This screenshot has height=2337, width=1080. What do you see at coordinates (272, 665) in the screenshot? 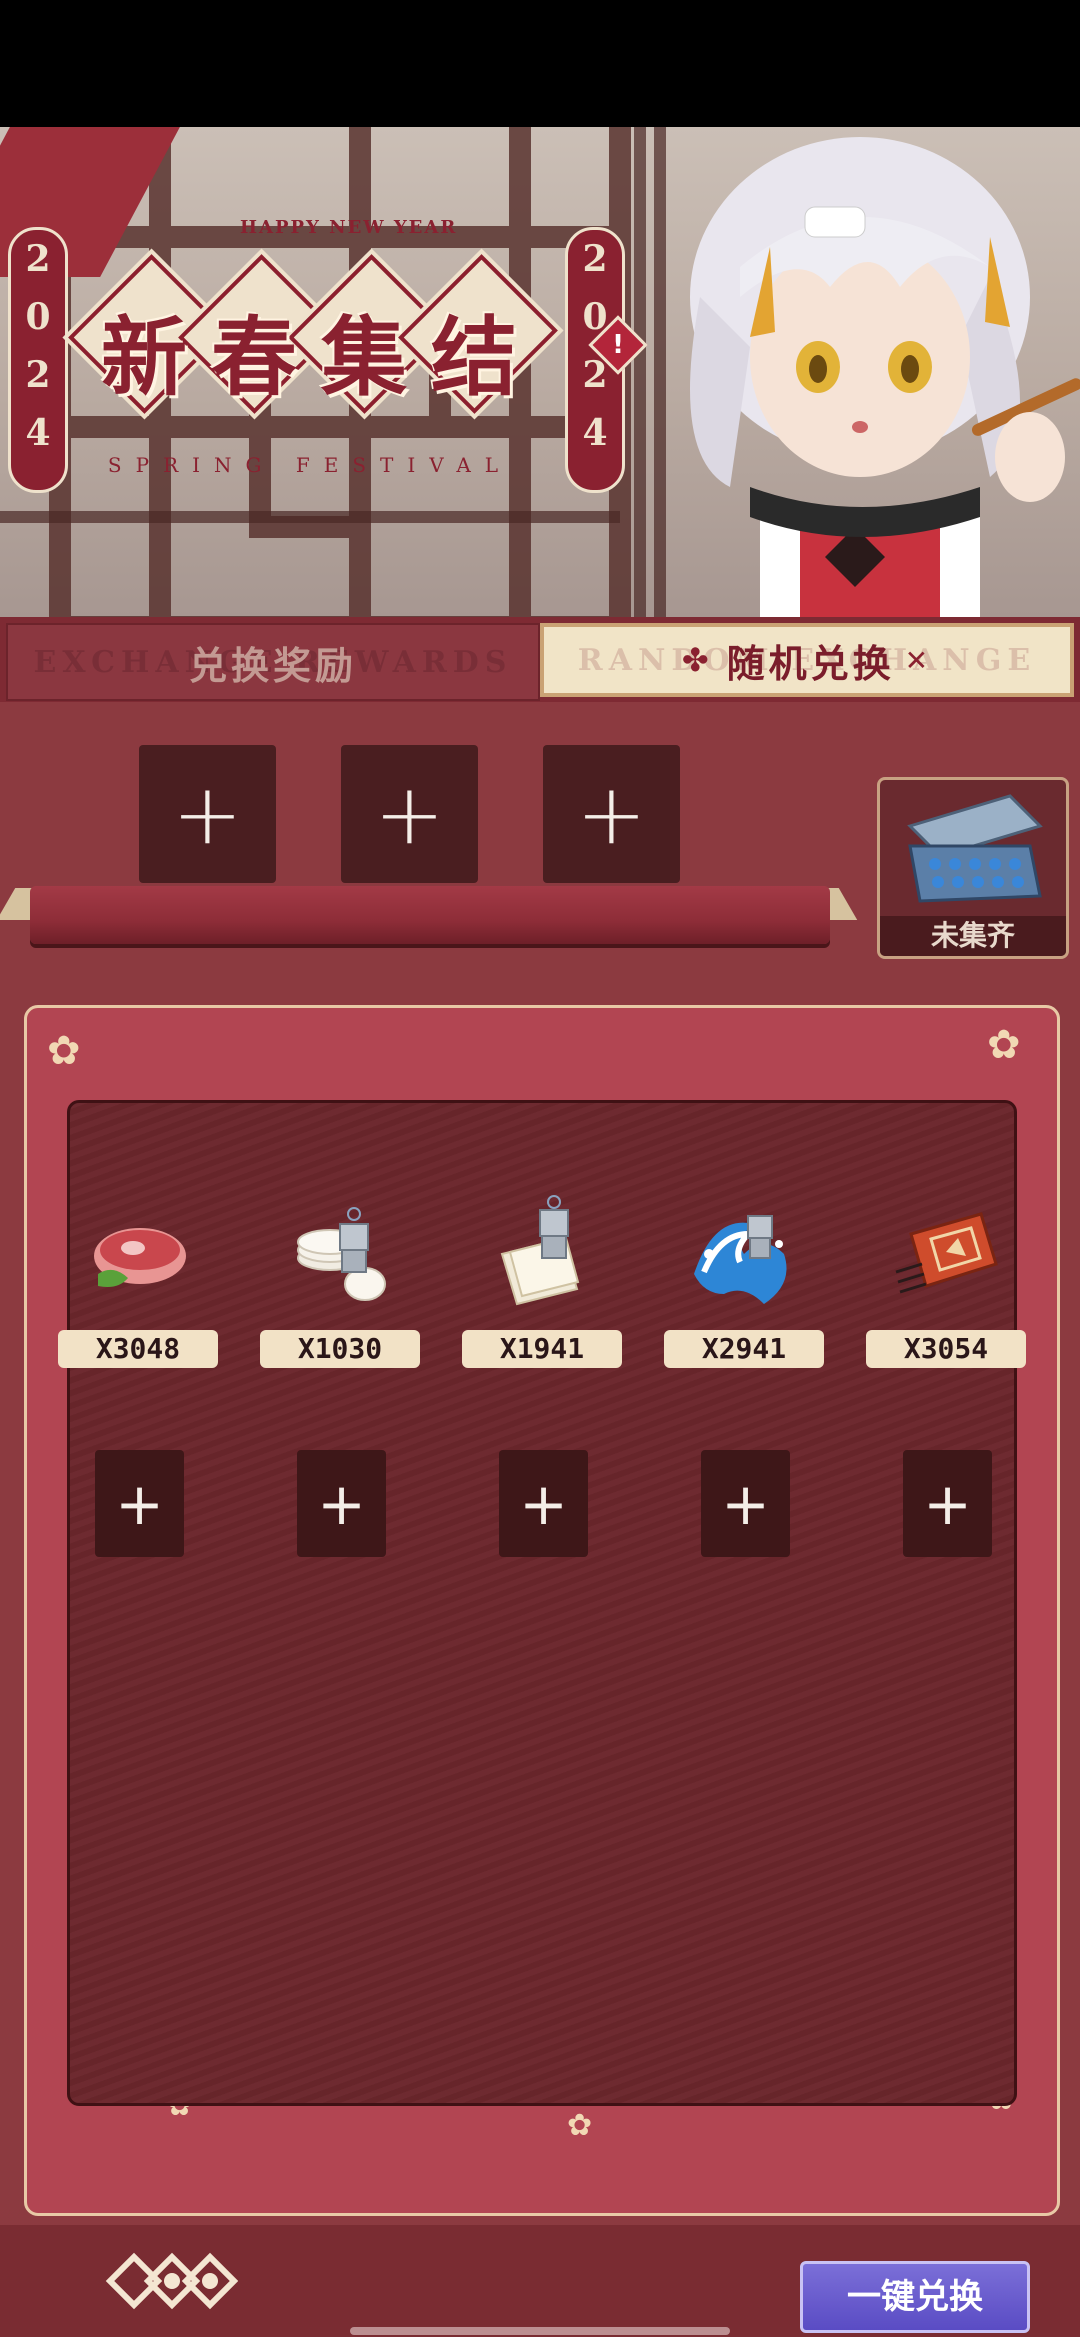
I see `tab-label: 兑换奖励` at bounding box center [272, 665].